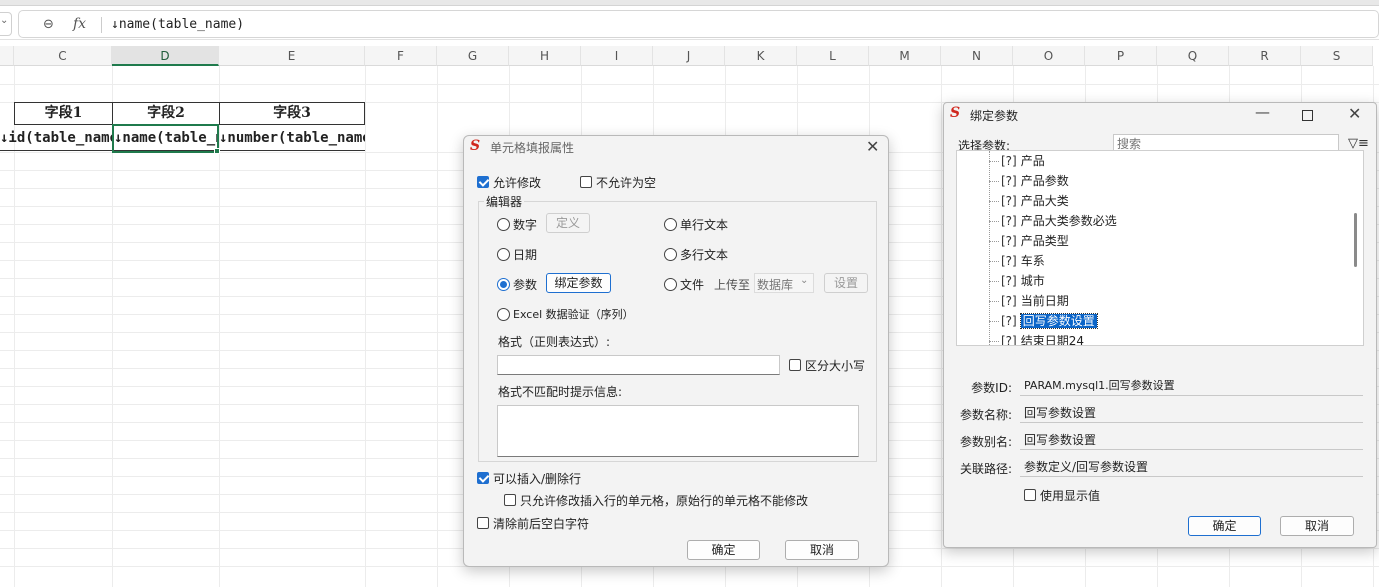 Image resolution: width=1379 pixels, height=587 pixels. What do you see at coordinates (1030, 495) in the screenshot?
I see `use-display-value-checkbox` at bounding box center [1030, 495].